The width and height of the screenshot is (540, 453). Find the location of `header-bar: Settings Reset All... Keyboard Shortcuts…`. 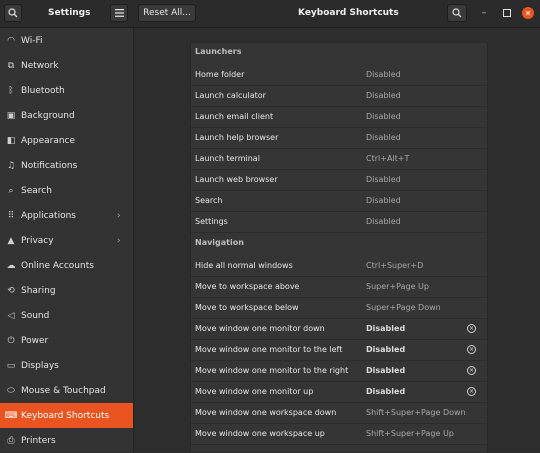

header-bar: Settings Reset All... Keyboard Shortcuts… is located at coordinates (270, 14).